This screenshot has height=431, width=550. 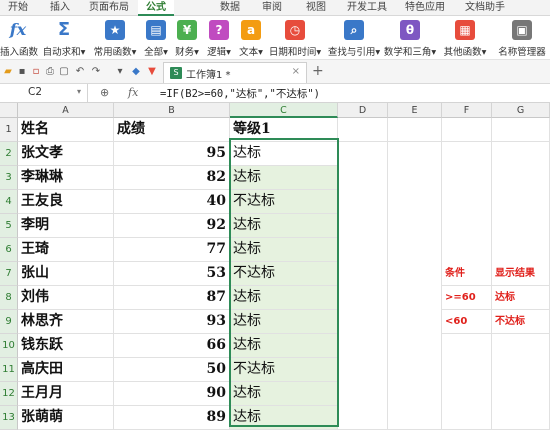 I want to click on open-folder-icon: ▰, so click(x=8, y=72).